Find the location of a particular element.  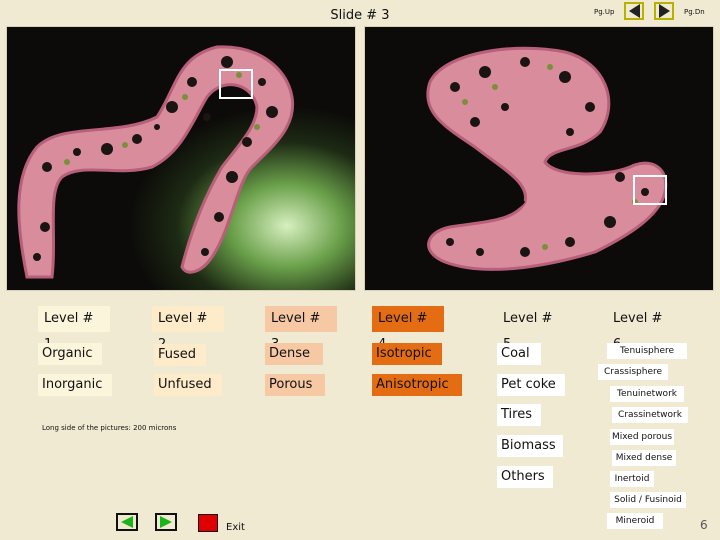

level-1-header: Level # 1 is located at coordinates (74, 329).